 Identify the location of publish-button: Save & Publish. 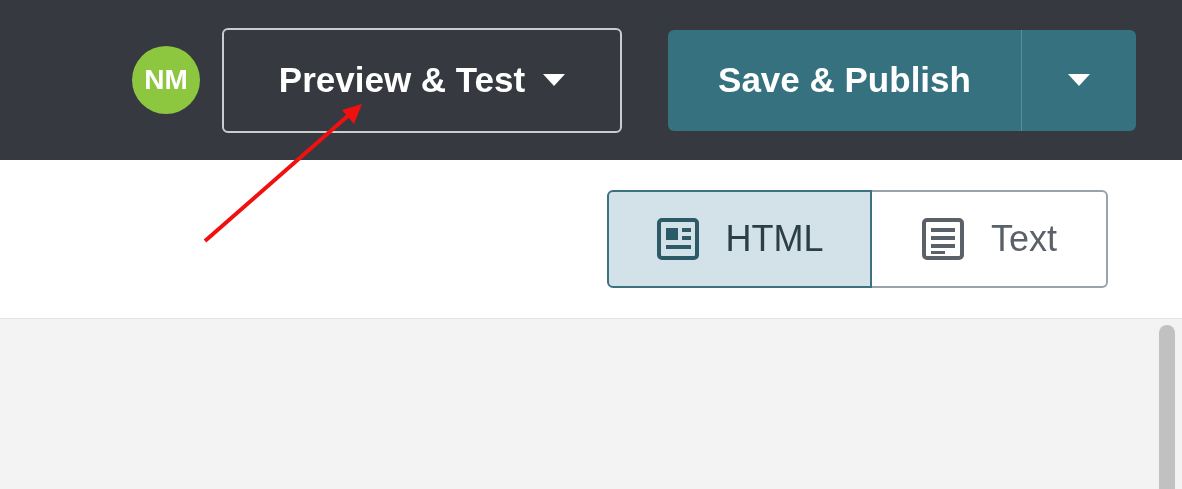
(845, 80).